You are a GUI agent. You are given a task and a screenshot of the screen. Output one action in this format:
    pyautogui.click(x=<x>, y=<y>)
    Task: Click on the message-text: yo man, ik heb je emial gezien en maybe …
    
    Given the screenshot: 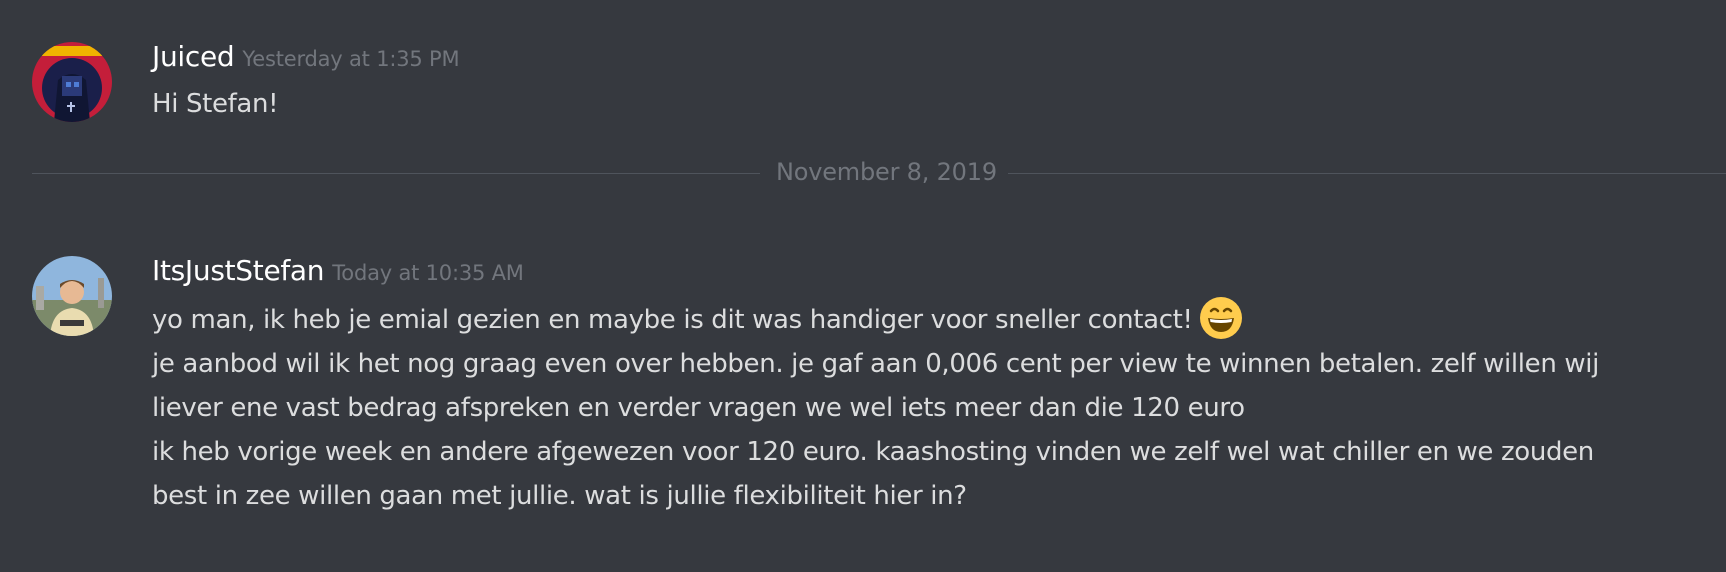 What is the action you would take?
    pyautogui.click(x=672, y=320)
    